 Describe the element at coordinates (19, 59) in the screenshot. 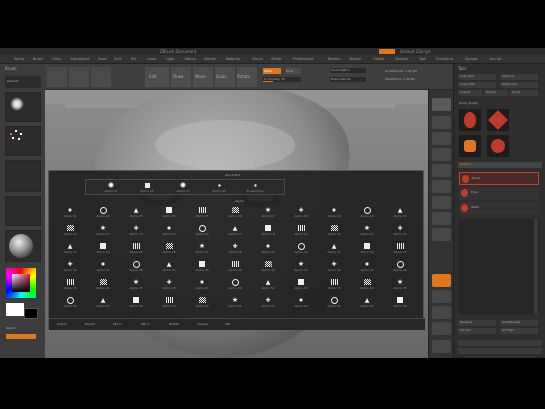

I see `menu-alpha: Alpha` at that location.